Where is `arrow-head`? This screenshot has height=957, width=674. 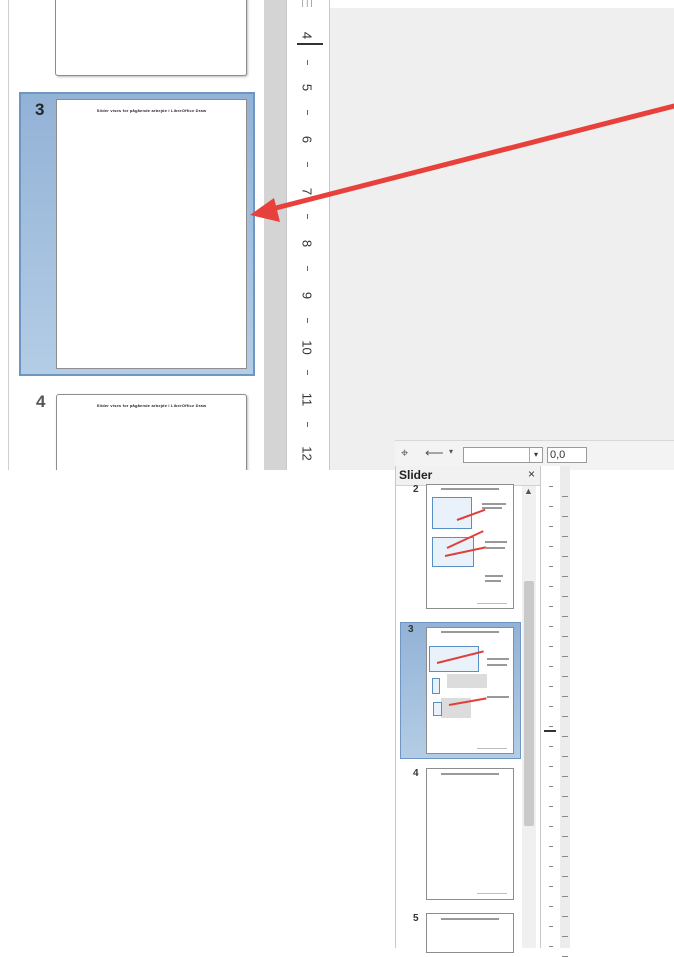
arrow-head is located at coordinates (265, 210).